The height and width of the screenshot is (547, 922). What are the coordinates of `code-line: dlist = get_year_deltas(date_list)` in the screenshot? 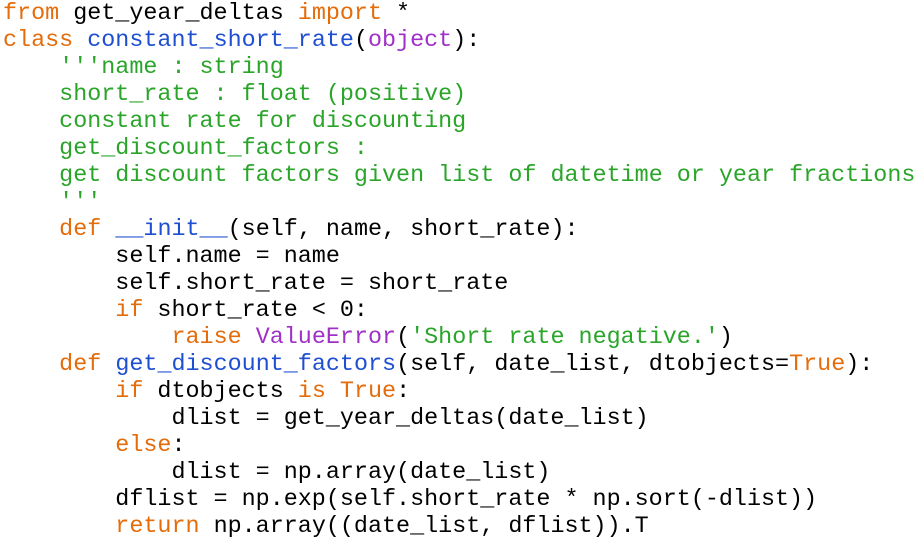 It's located at (459, 419).